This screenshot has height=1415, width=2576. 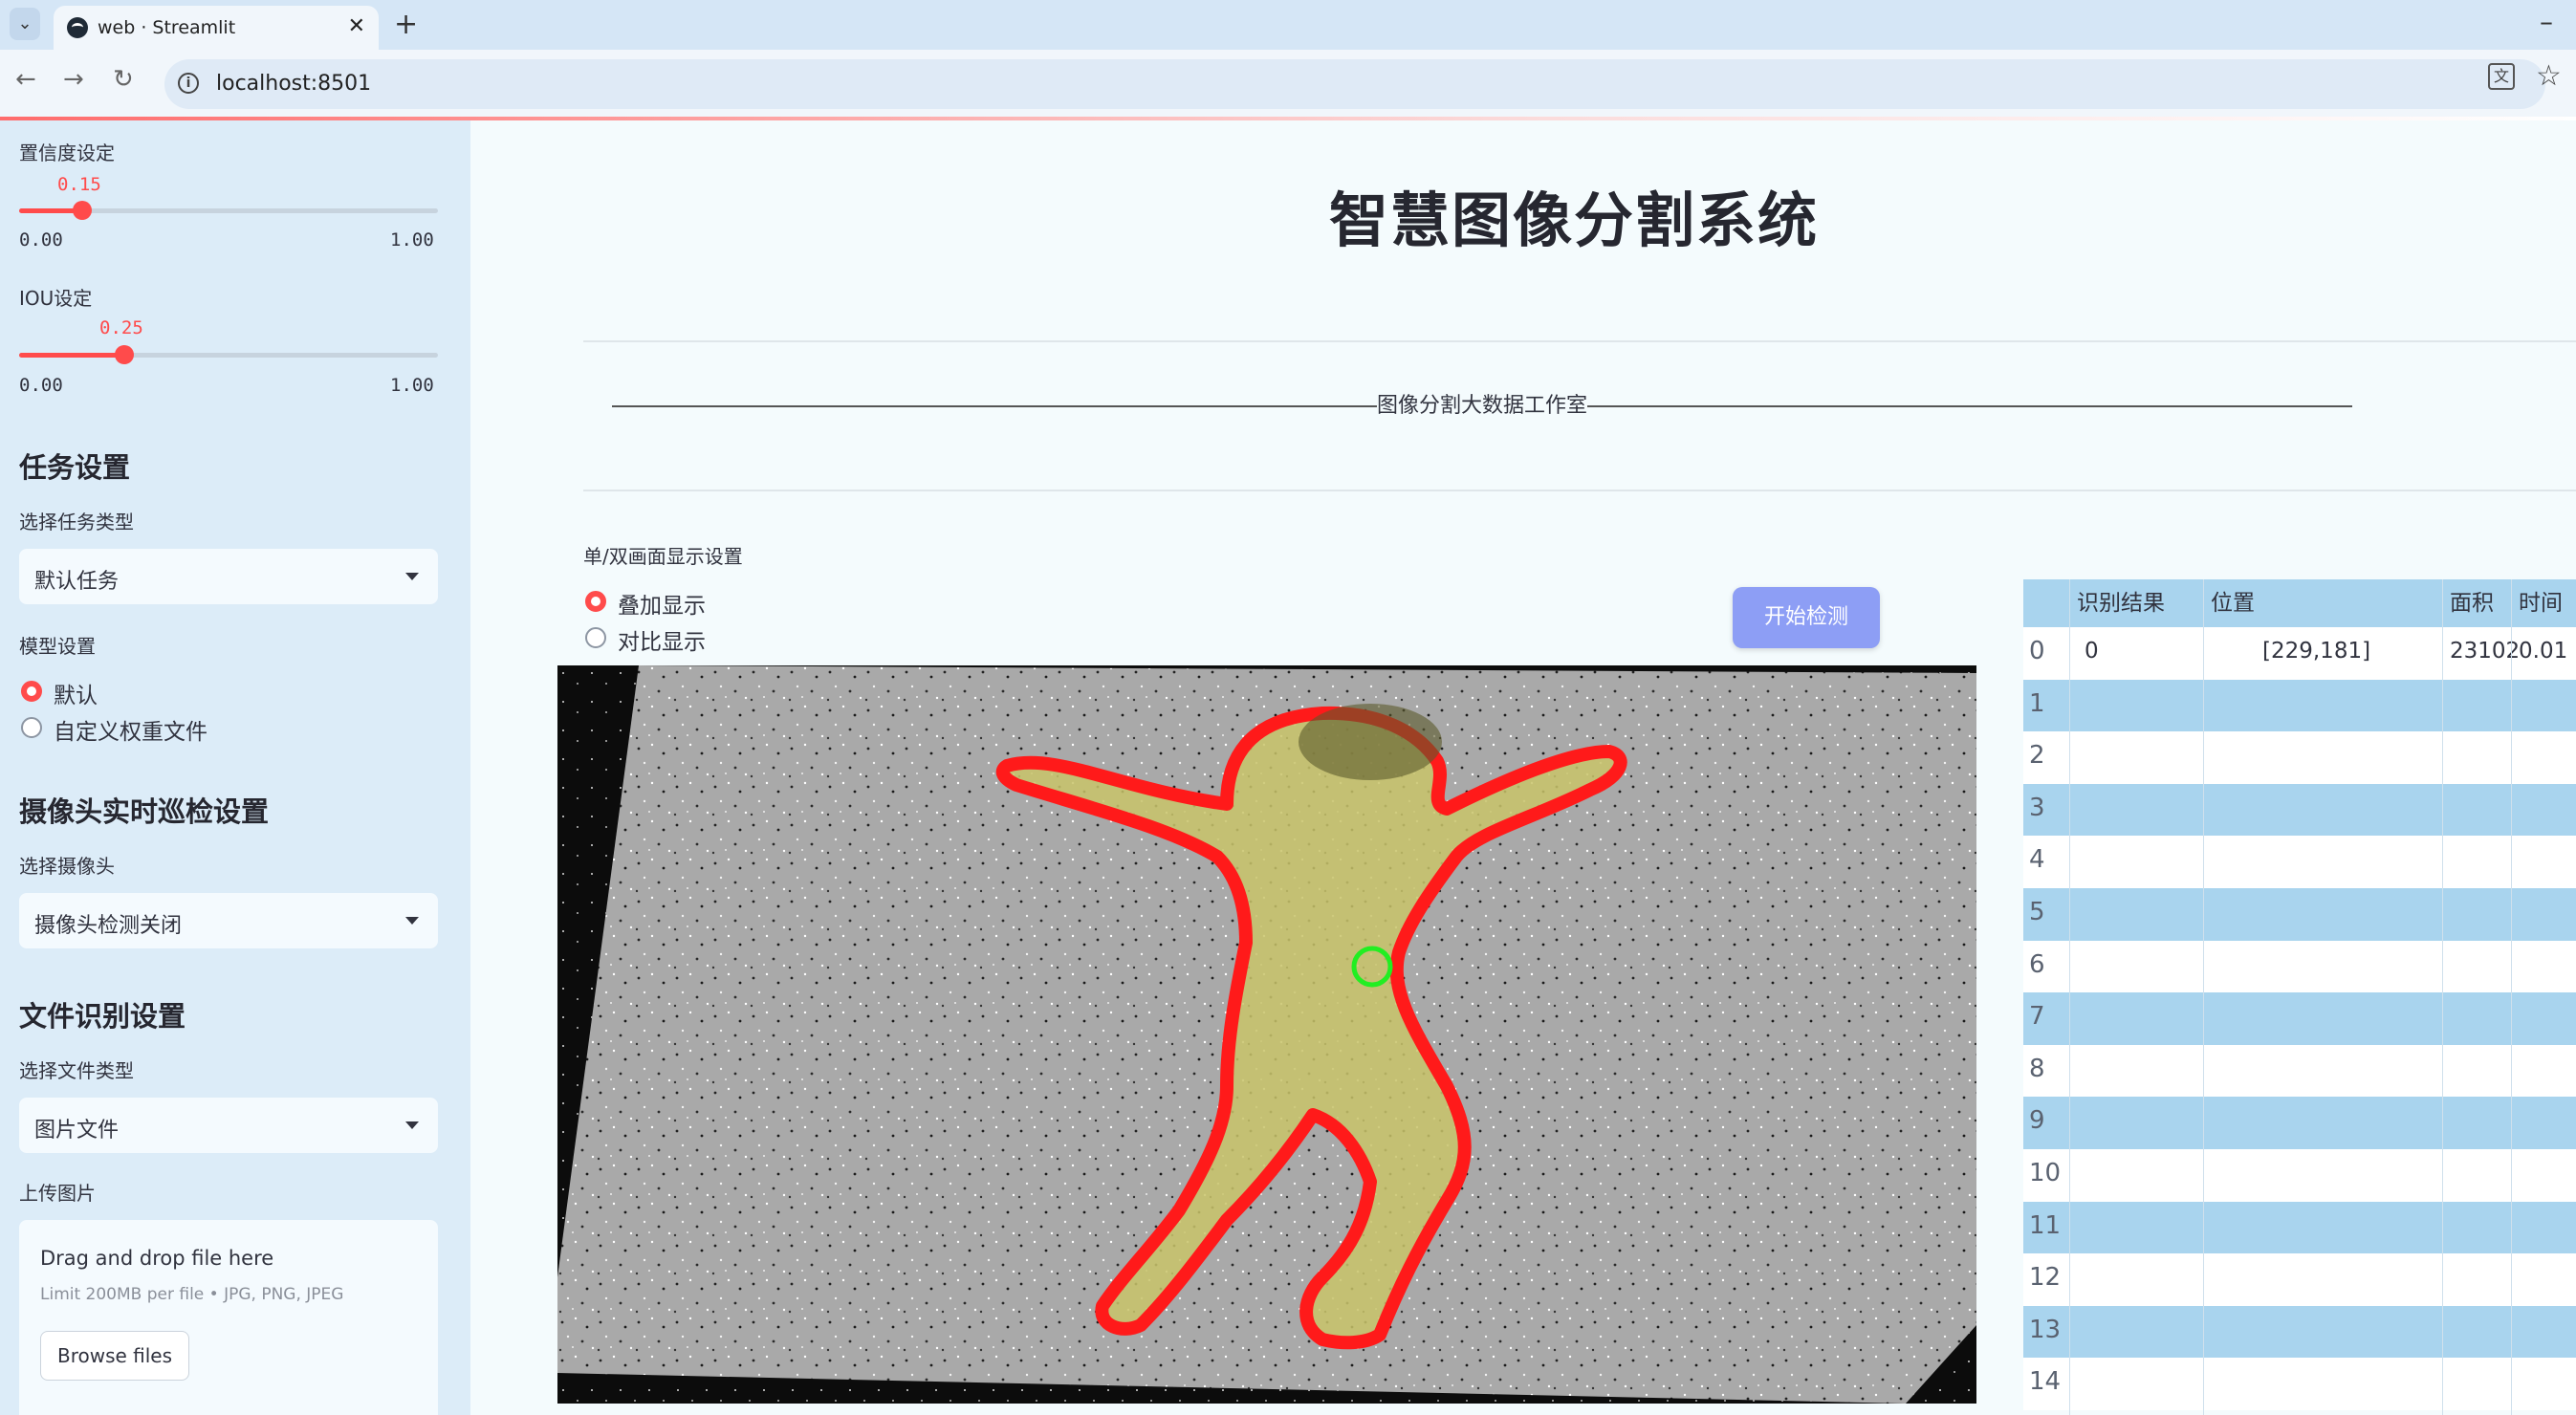 What do you see at coordinates (82, 211) in the screenshot?
I see `confidence-slider-thumb` at bounding box center [82, 211].